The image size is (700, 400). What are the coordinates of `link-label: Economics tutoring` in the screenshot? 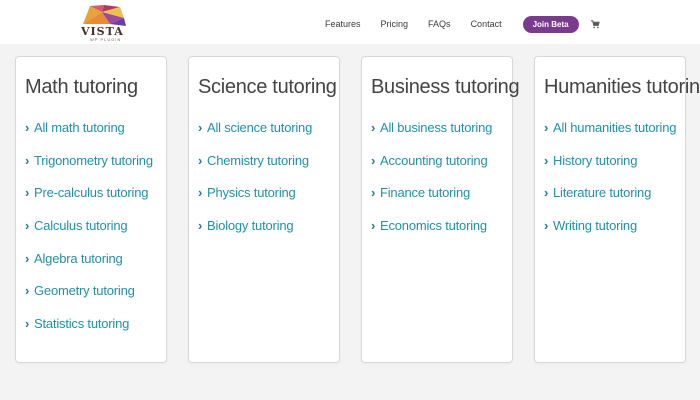 It's located at (433, 226).